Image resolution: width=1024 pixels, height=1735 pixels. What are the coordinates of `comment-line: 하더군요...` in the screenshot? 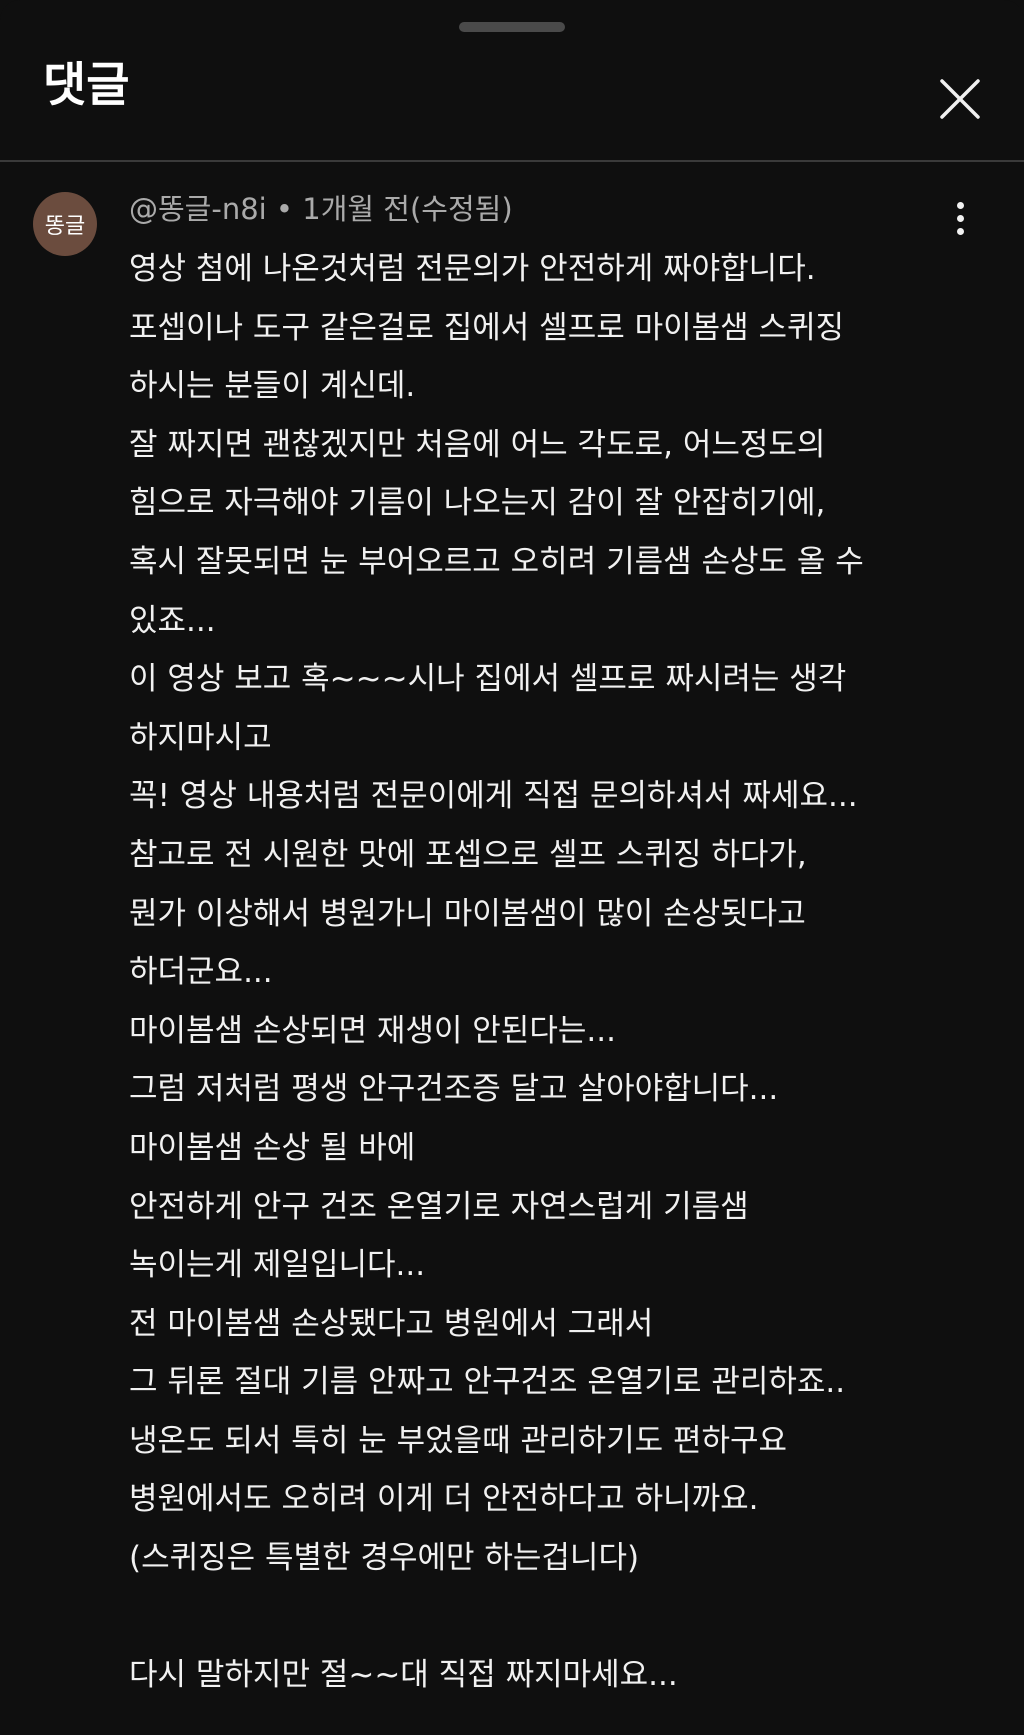 It's located at (201, 972).